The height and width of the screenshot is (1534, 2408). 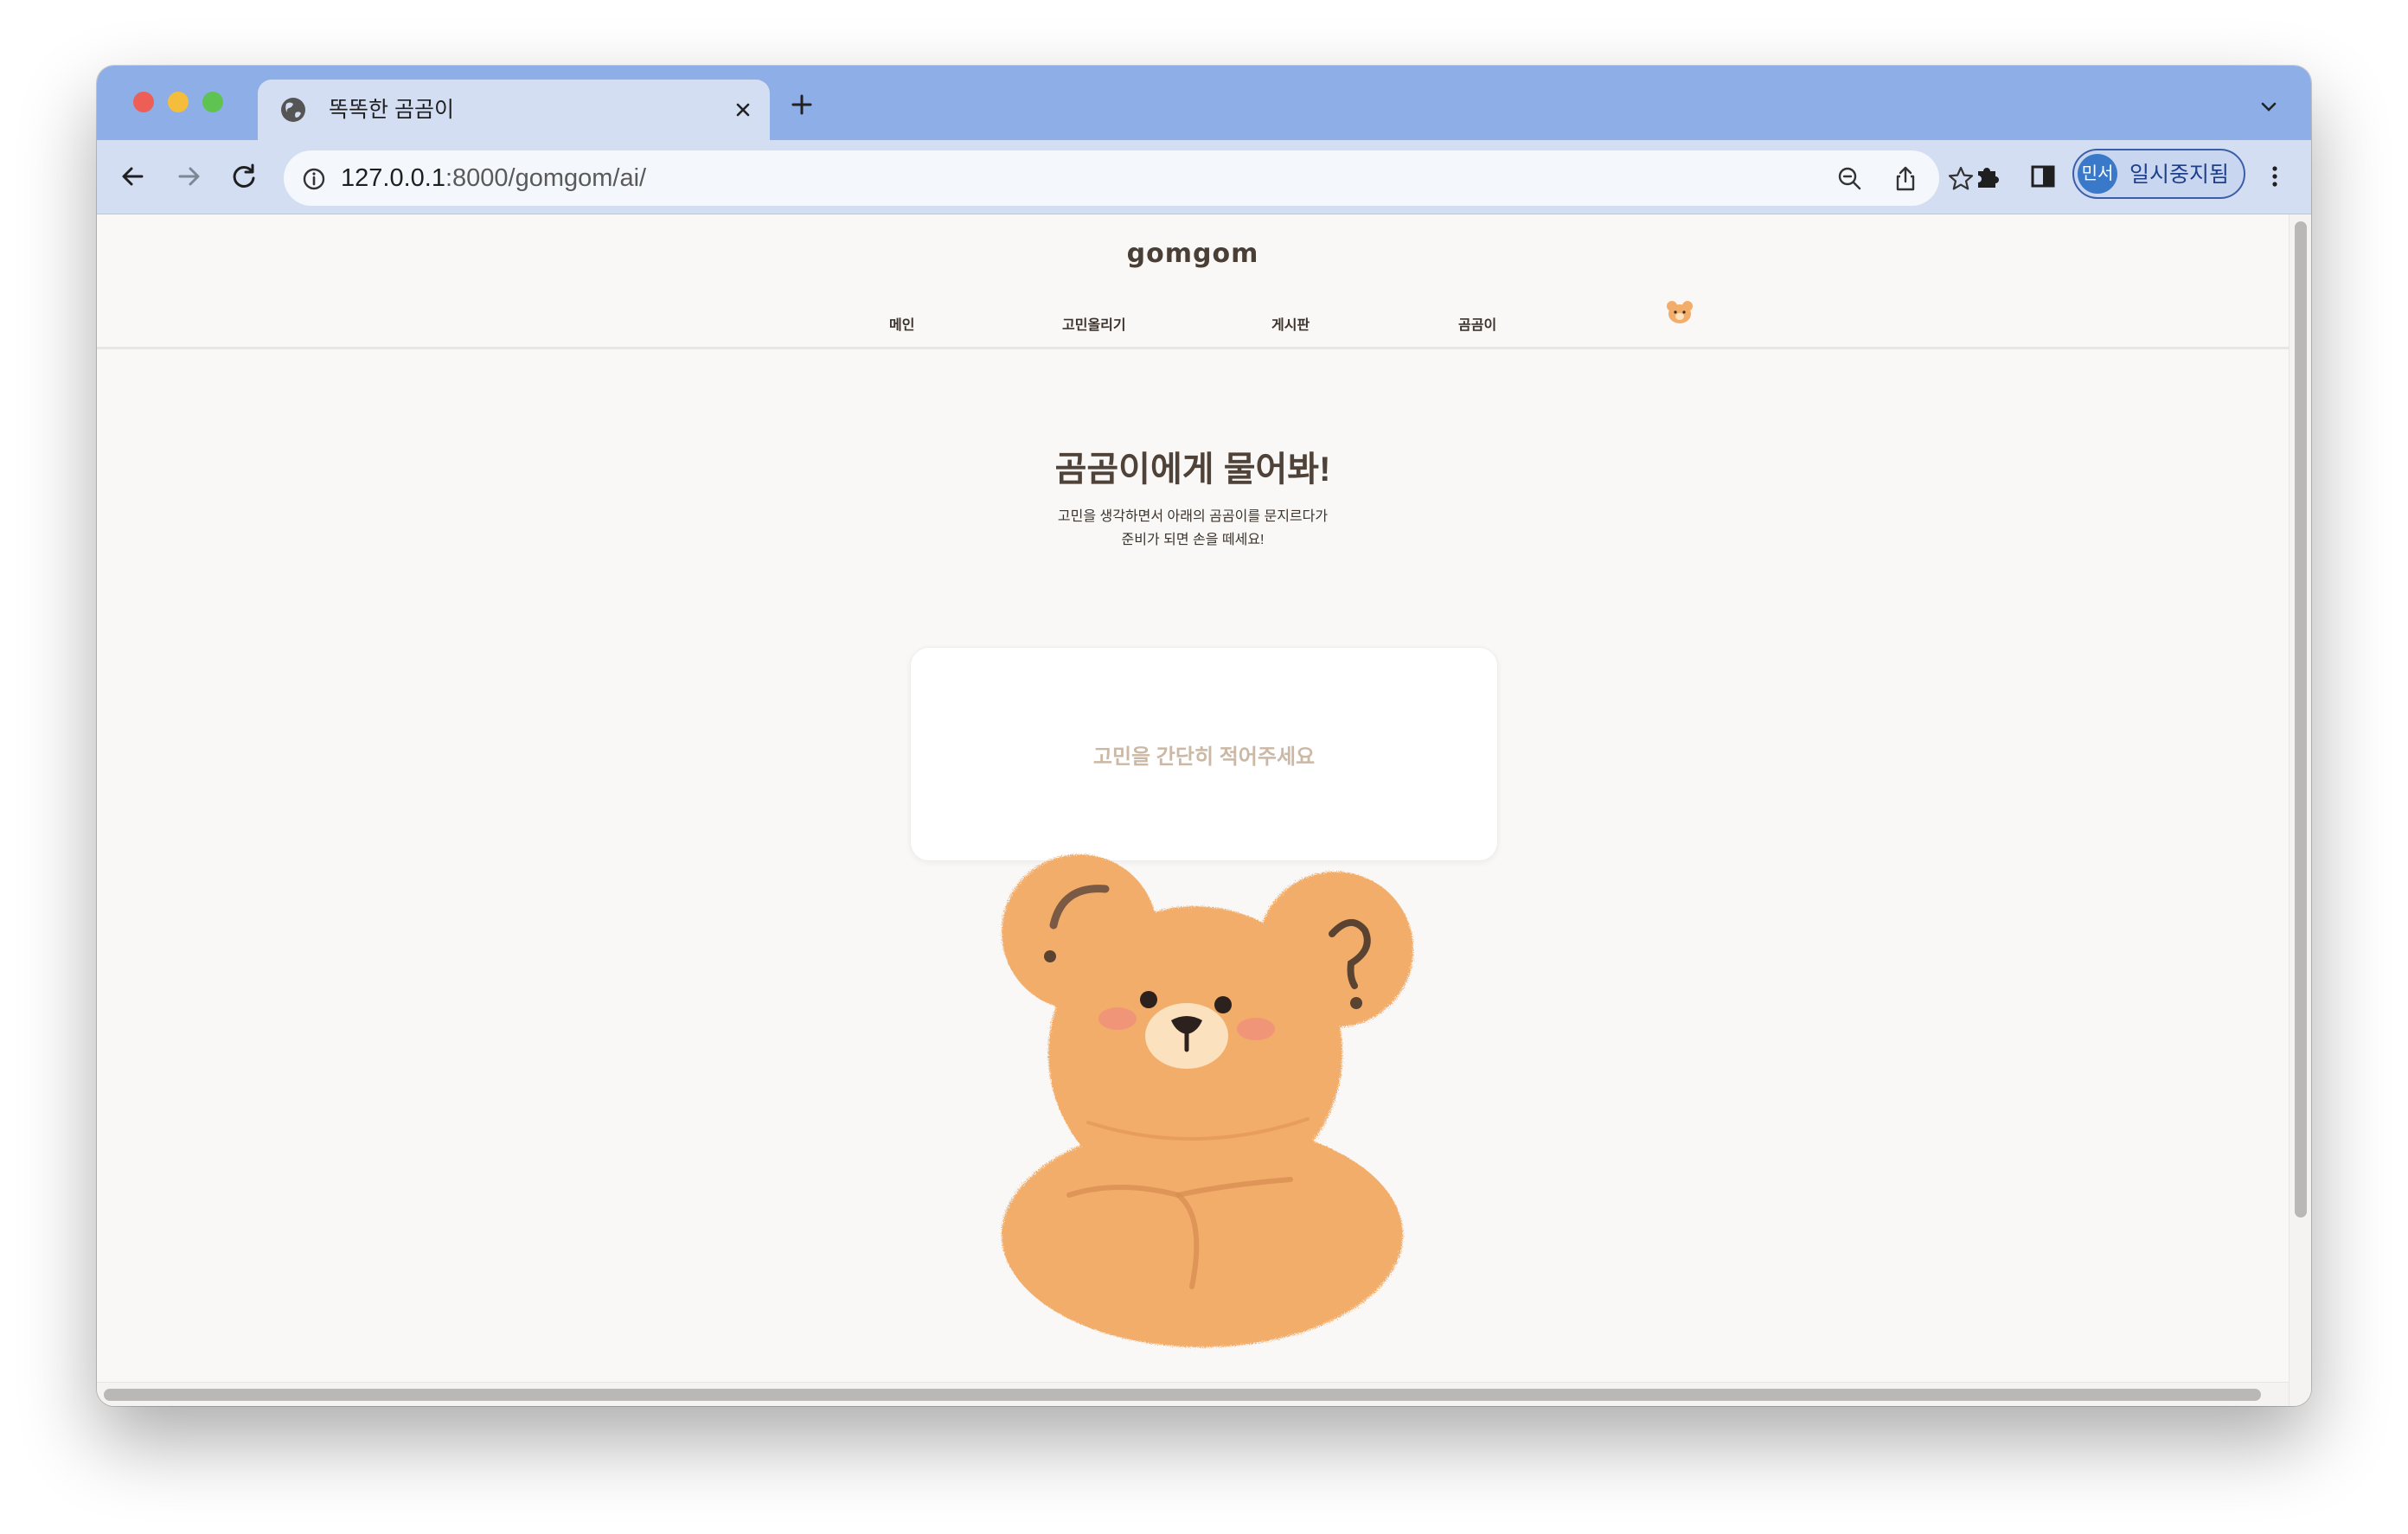 What do you see at coordinates (514, 110) in the screenshot?
I see `tab-active: 똑똑한 곰곰이` at bounding box center [514, 110].